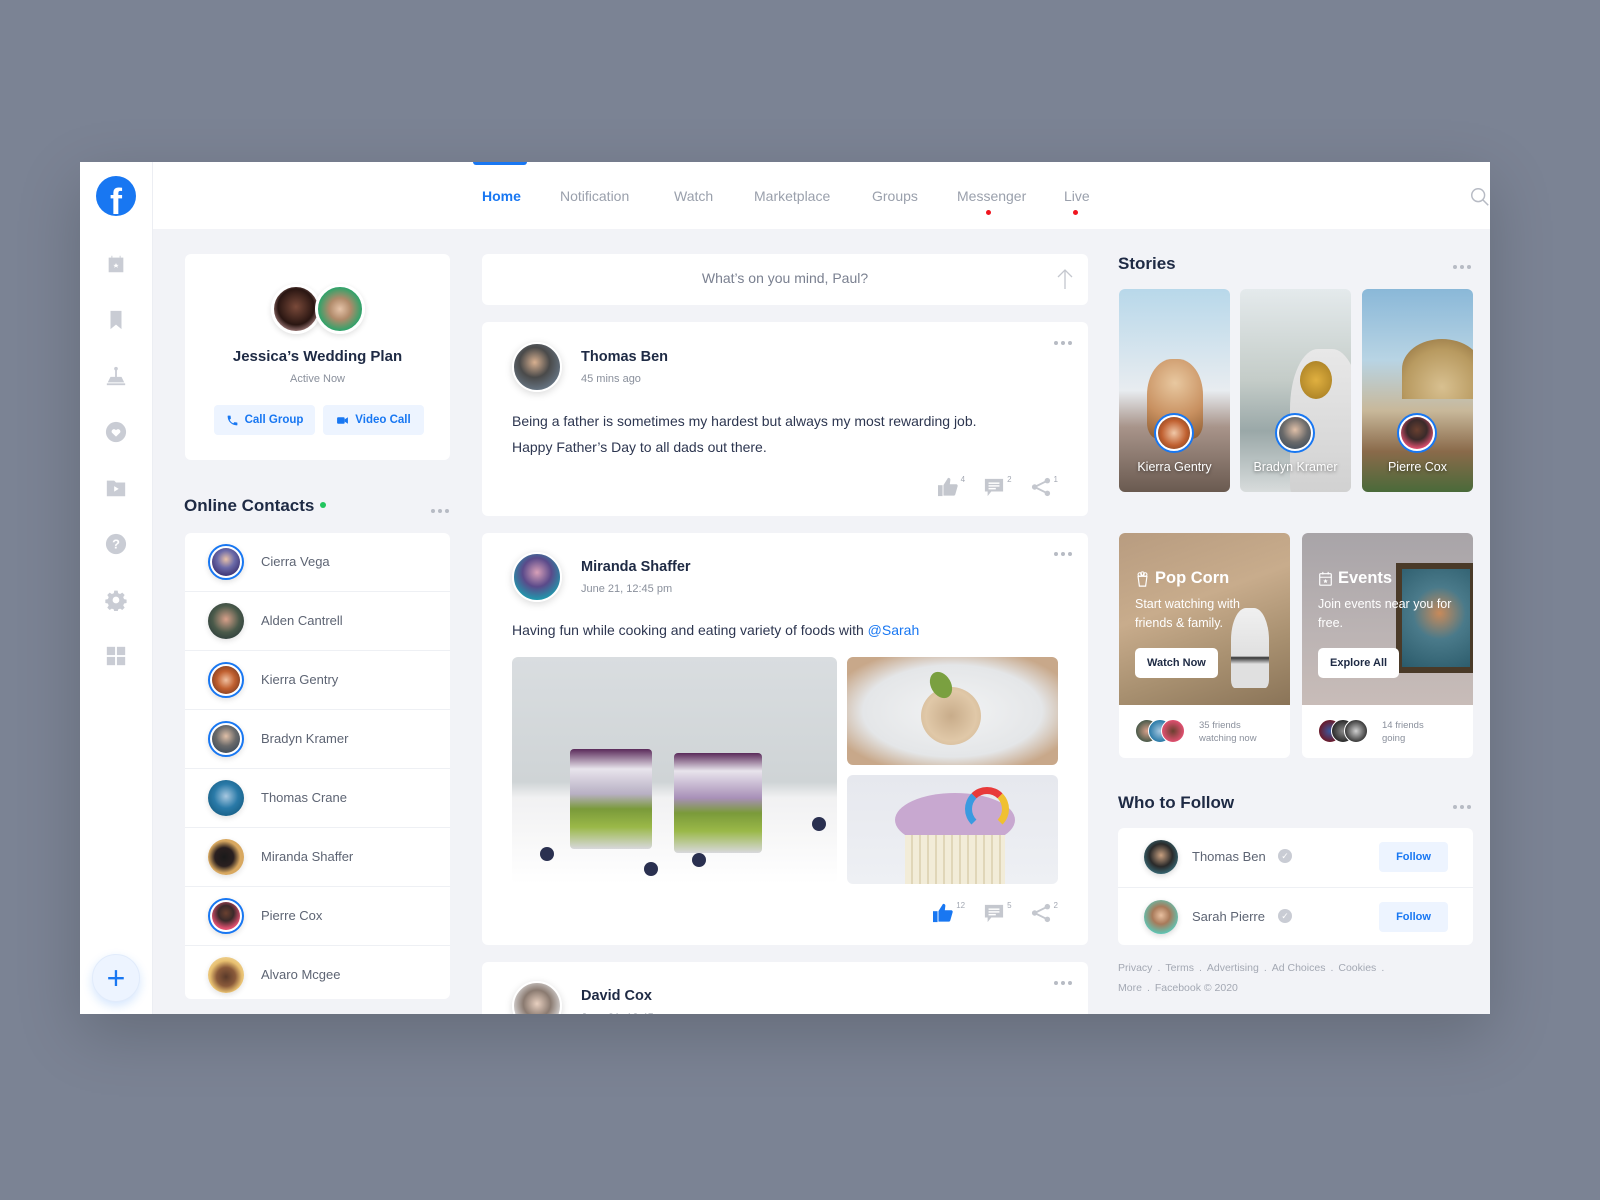  What do you see at coordinates (1299, 968) in the screenshot?
I see `footer-link-ad-choices: Ad Choices` at bounding box center [1299, 968].